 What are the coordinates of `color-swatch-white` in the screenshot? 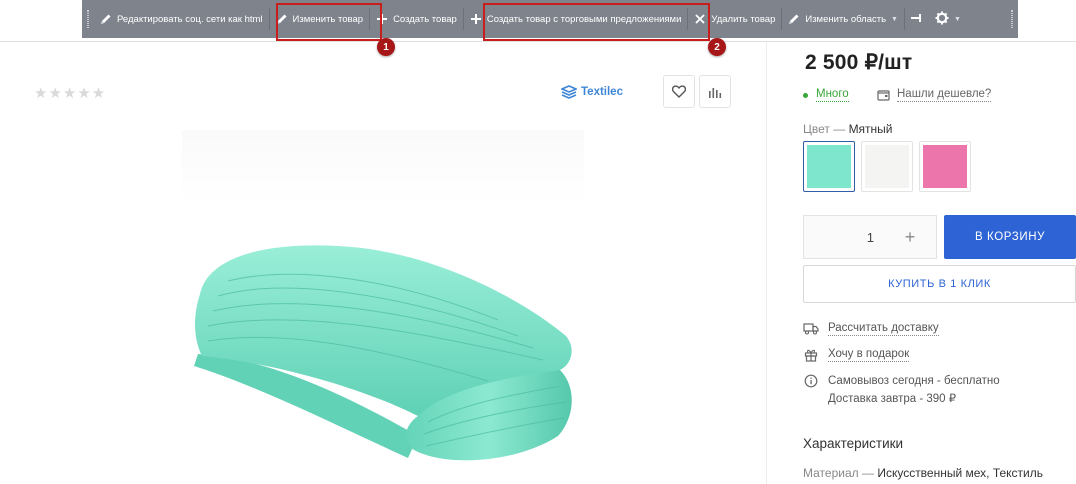 It's located at (887, 166).